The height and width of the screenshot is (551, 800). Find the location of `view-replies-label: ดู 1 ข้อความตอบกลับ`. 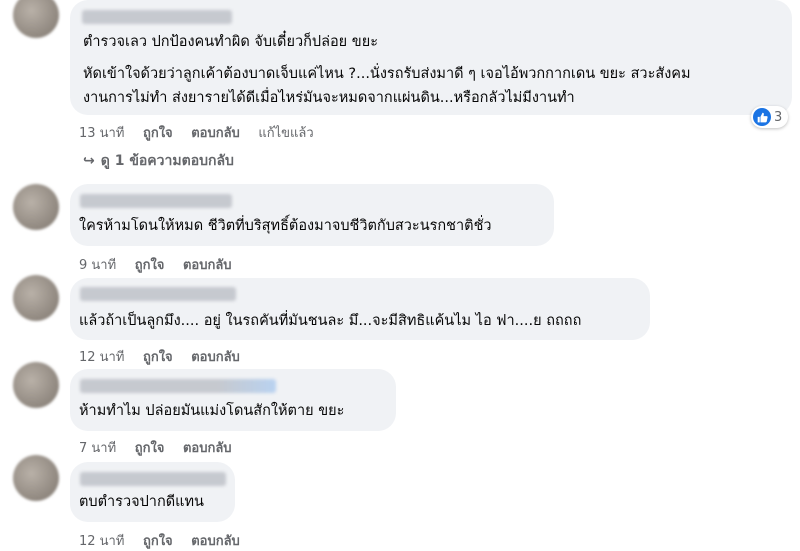

view-replies-label: ดู 1 ข้อความตอบกลับ is located at coordinates (167, 161).